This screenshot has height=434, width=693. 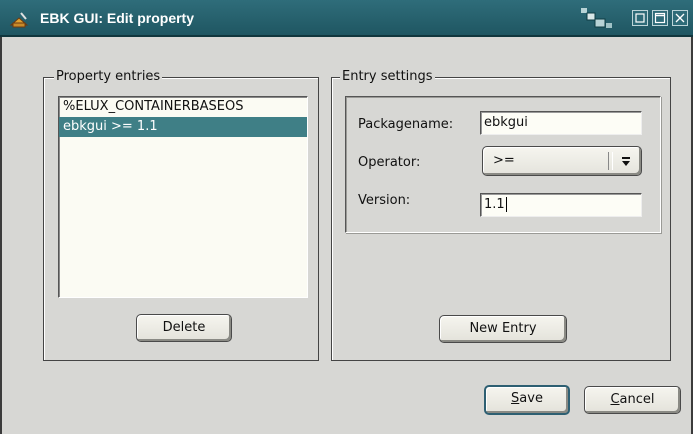 What do you see at coordinates (561, 123) in the screenshot?
I see `packagename-field: ebkgui` at bounding box center [561, 123].